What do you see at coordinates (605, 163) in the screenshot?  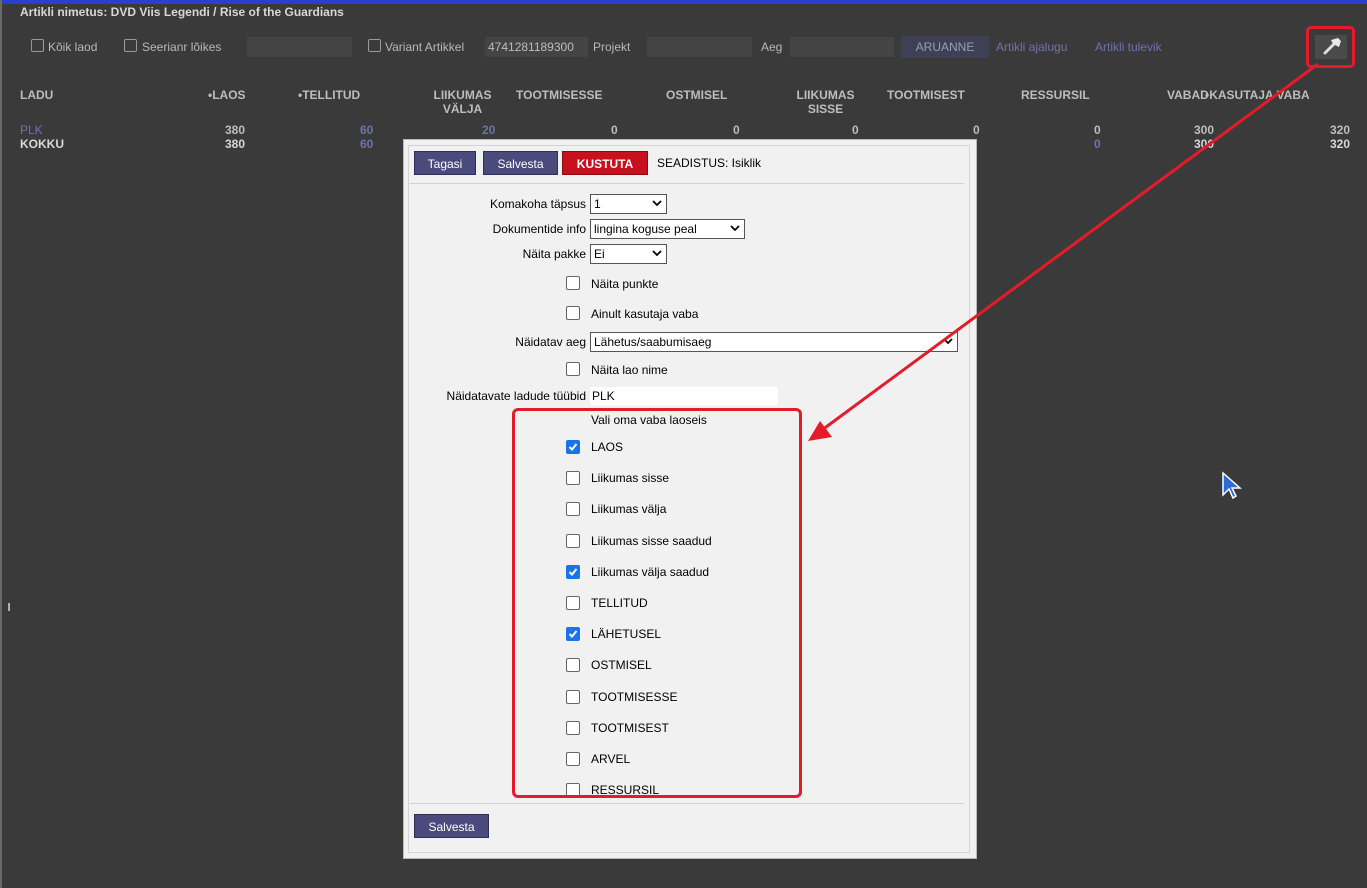 I see `kustuta-button: KUSTUTA` at bounding box center [605, 163].